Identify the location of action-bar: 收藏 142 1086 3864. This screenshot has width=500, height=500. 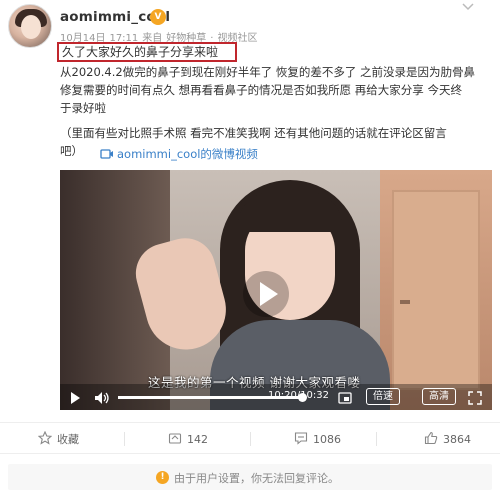
(250, 438).